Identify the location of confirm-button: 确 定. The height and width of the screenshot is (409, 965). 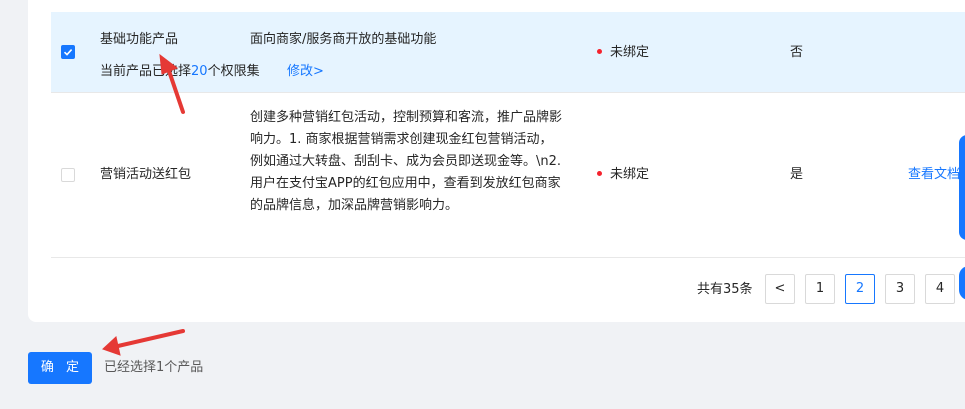
(60, 368).